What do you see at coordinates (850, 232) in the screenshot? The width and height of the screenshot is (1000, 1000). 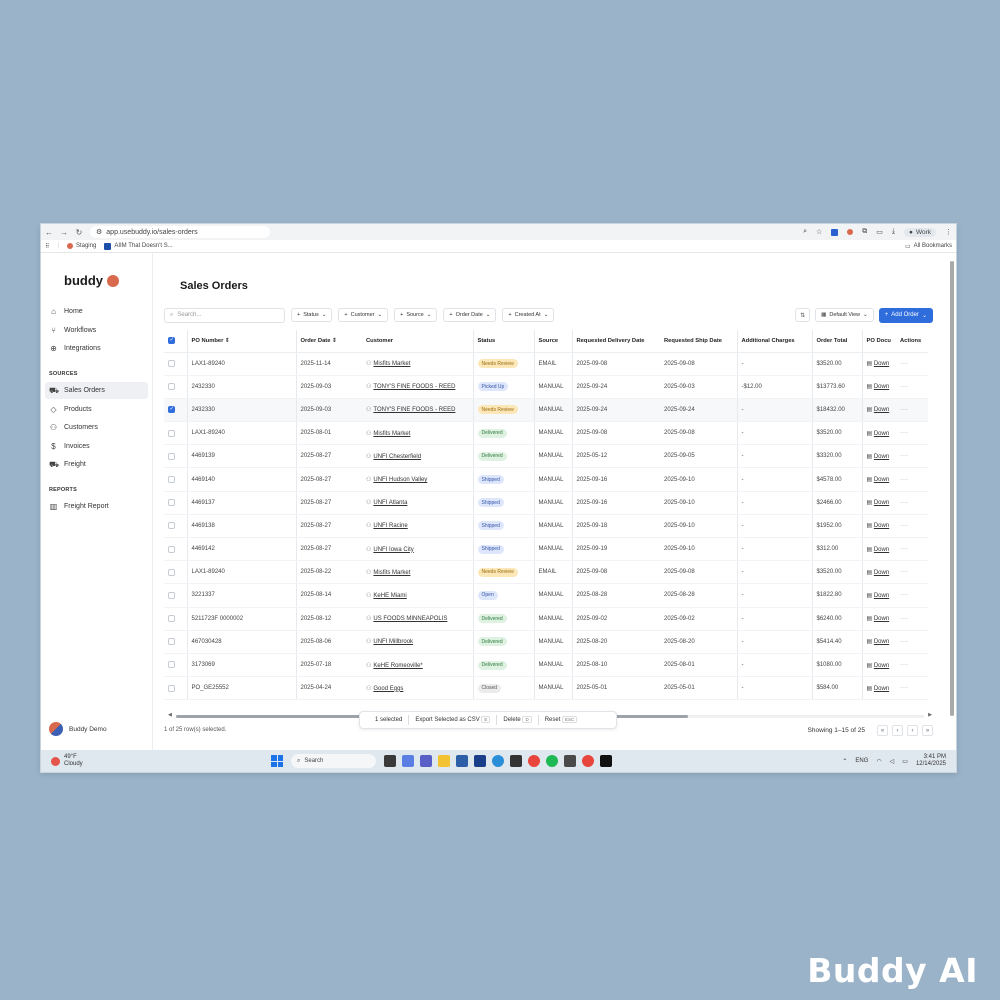 I see `buddy-extension-icon` at bounding box center [850, 232].